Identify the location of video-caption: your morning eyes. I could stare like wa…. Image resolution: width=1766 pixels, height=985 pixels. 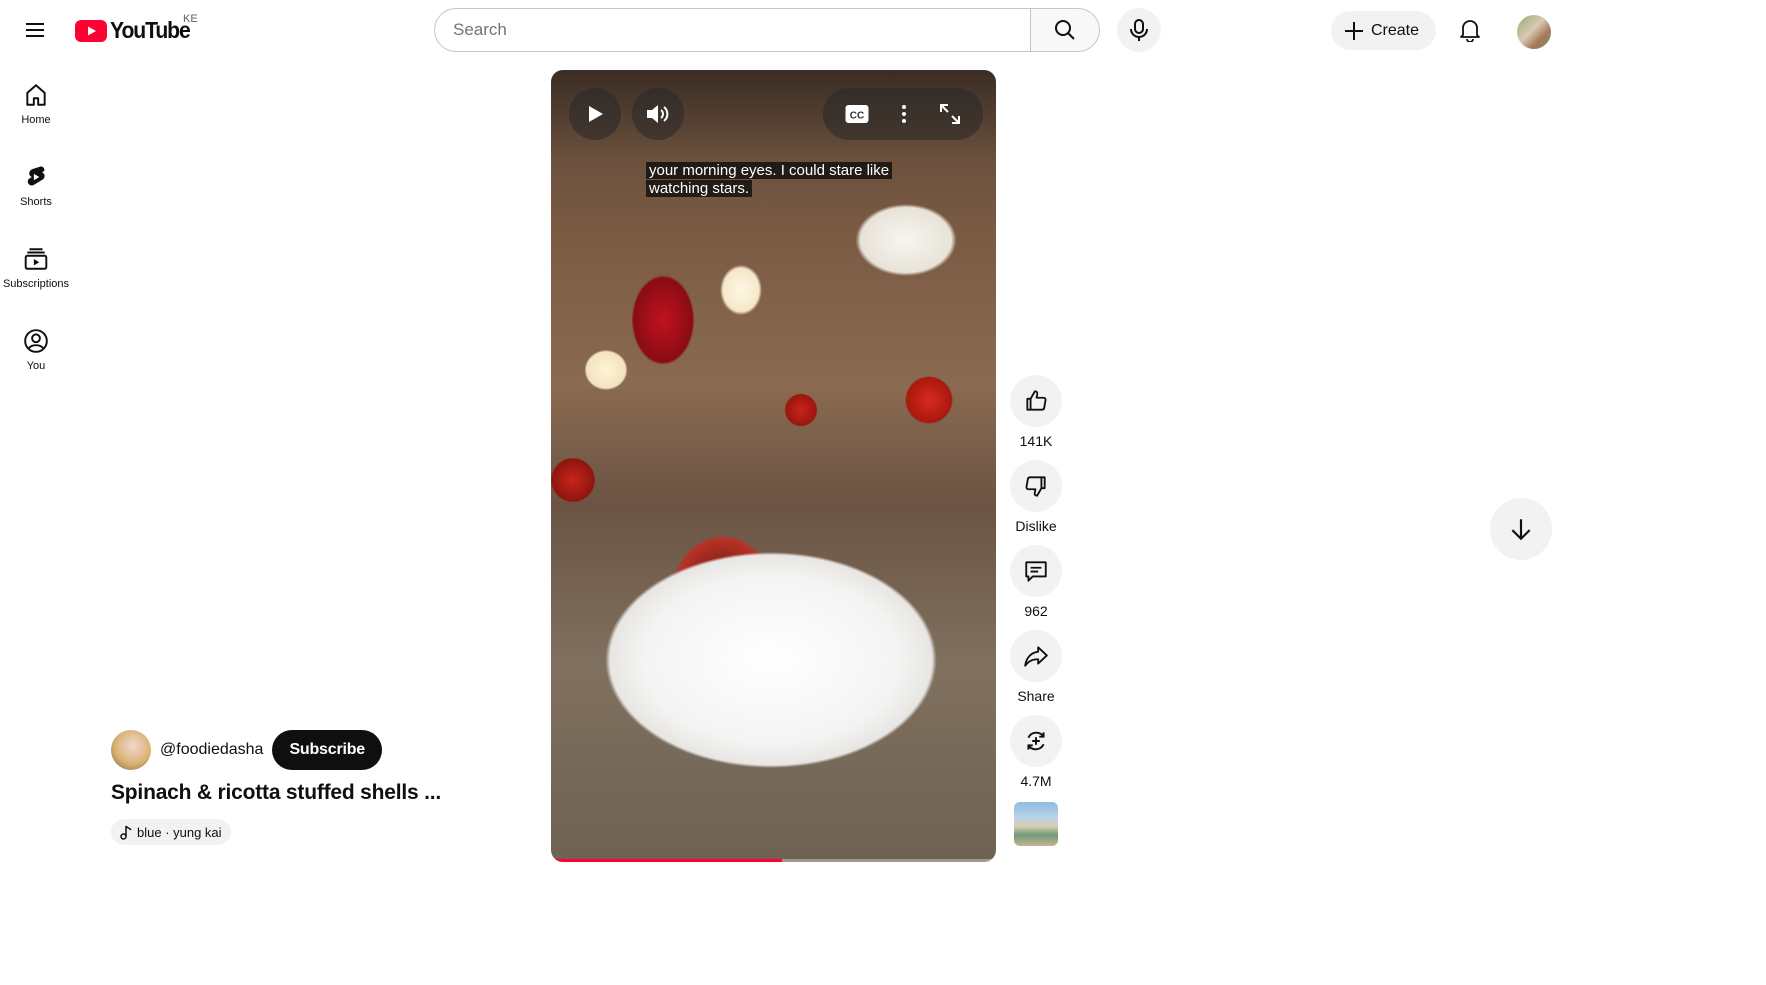
(776, 180).